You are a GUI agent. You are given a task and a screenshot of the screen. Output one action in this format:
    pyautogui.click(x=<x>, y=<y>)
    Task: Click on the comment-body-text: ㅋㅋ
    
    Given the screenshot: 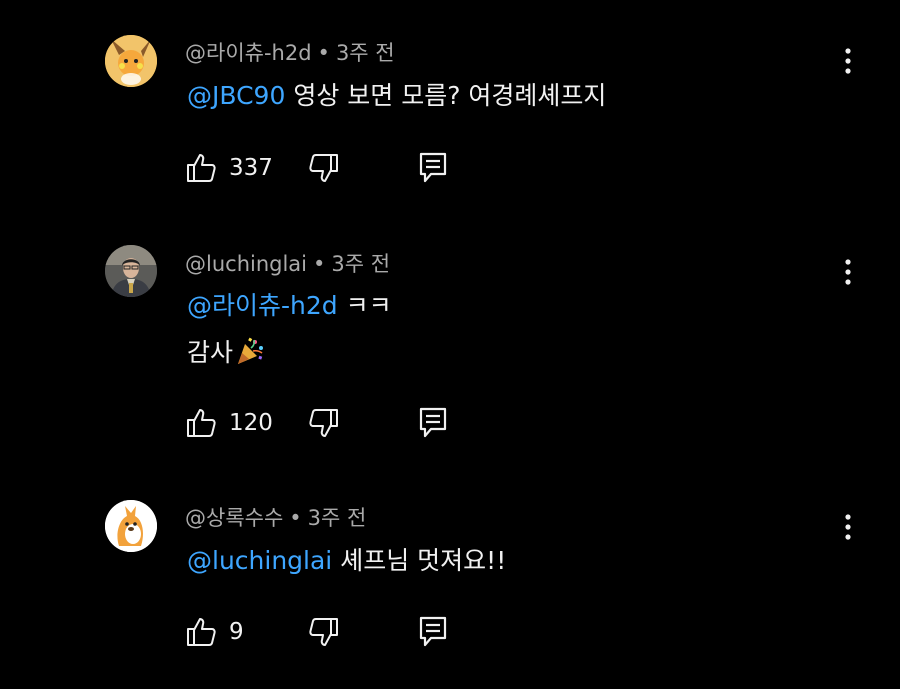 What is the action you would take?
    pyautogui.click(x=368, y=305)
    